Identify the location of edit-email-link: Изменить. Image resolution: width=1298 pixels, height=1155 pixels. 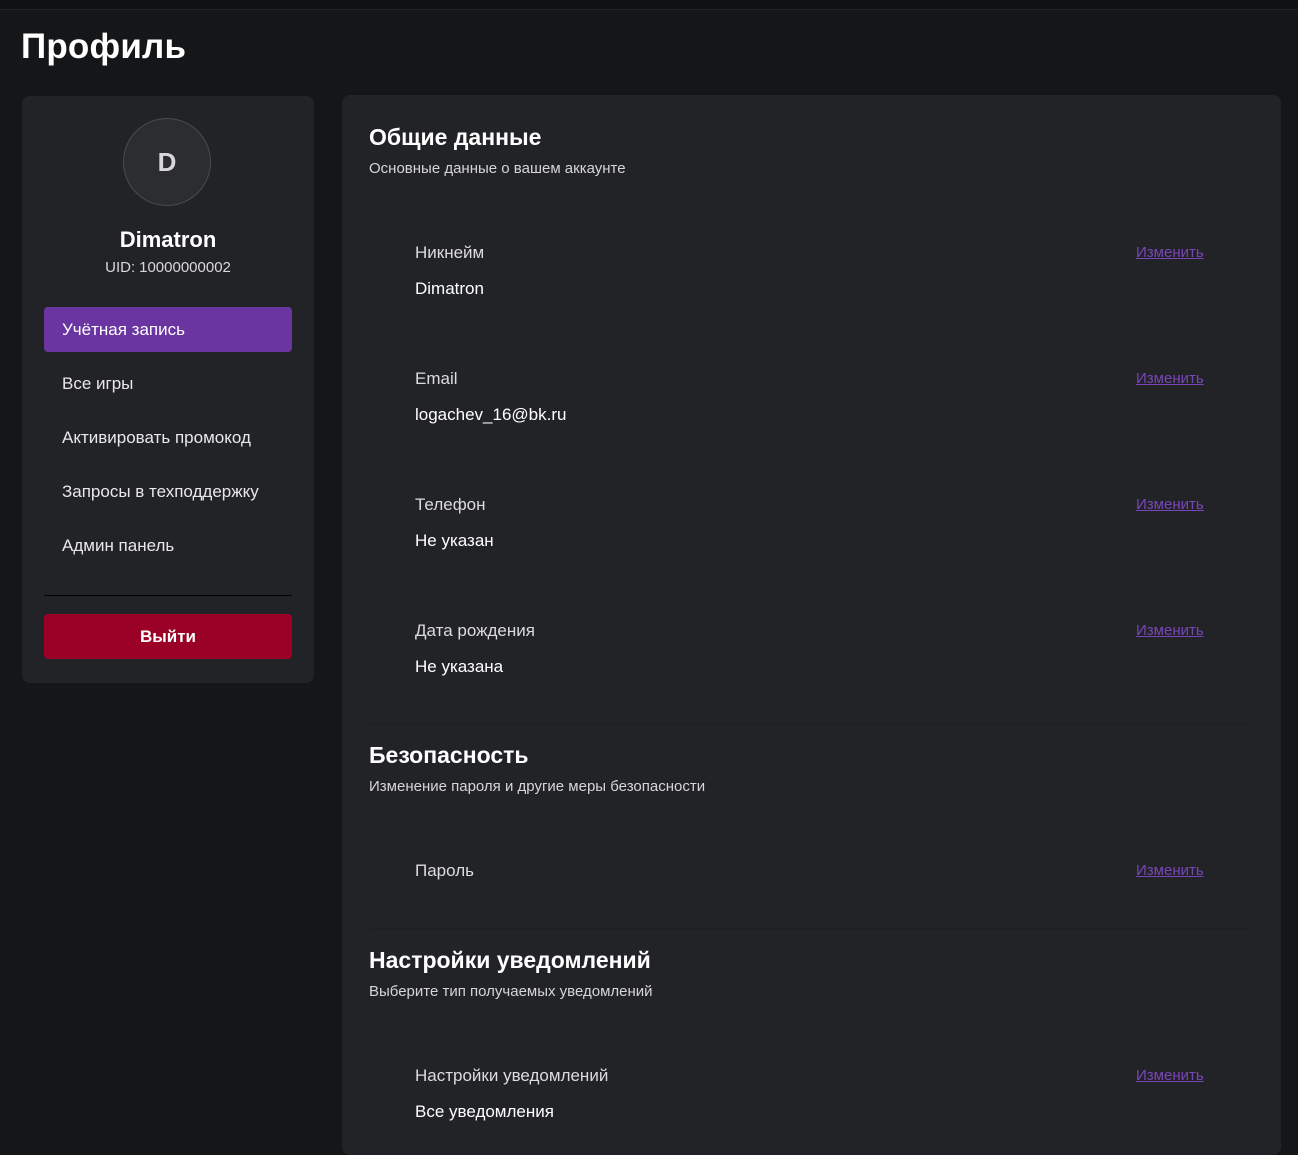
(1170, 378).